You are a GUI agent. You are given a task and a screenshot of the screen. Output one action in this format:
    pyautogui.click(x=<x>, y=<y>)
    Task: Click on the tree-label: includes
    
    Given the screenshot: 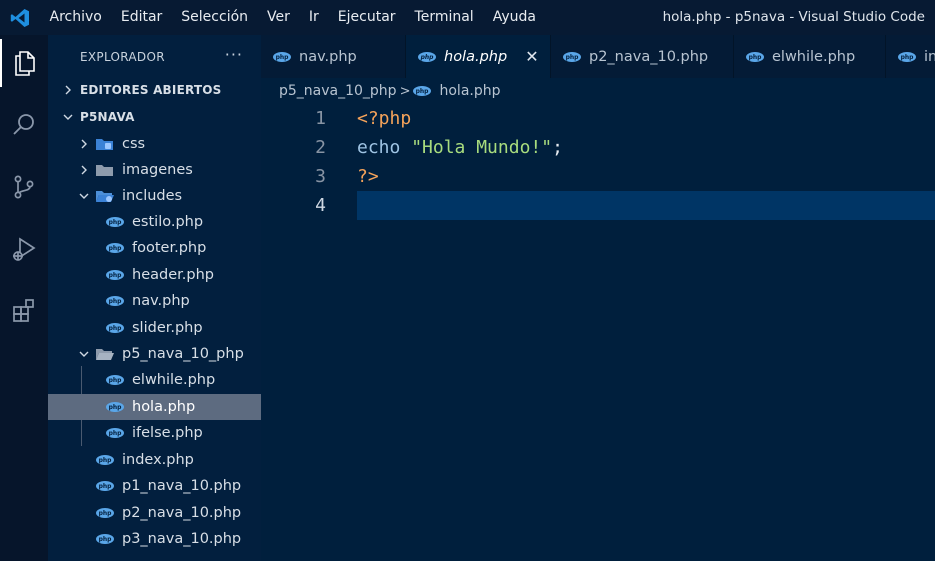 What is the action you would take?
    pyautogui.click(x=152, y=196)
    